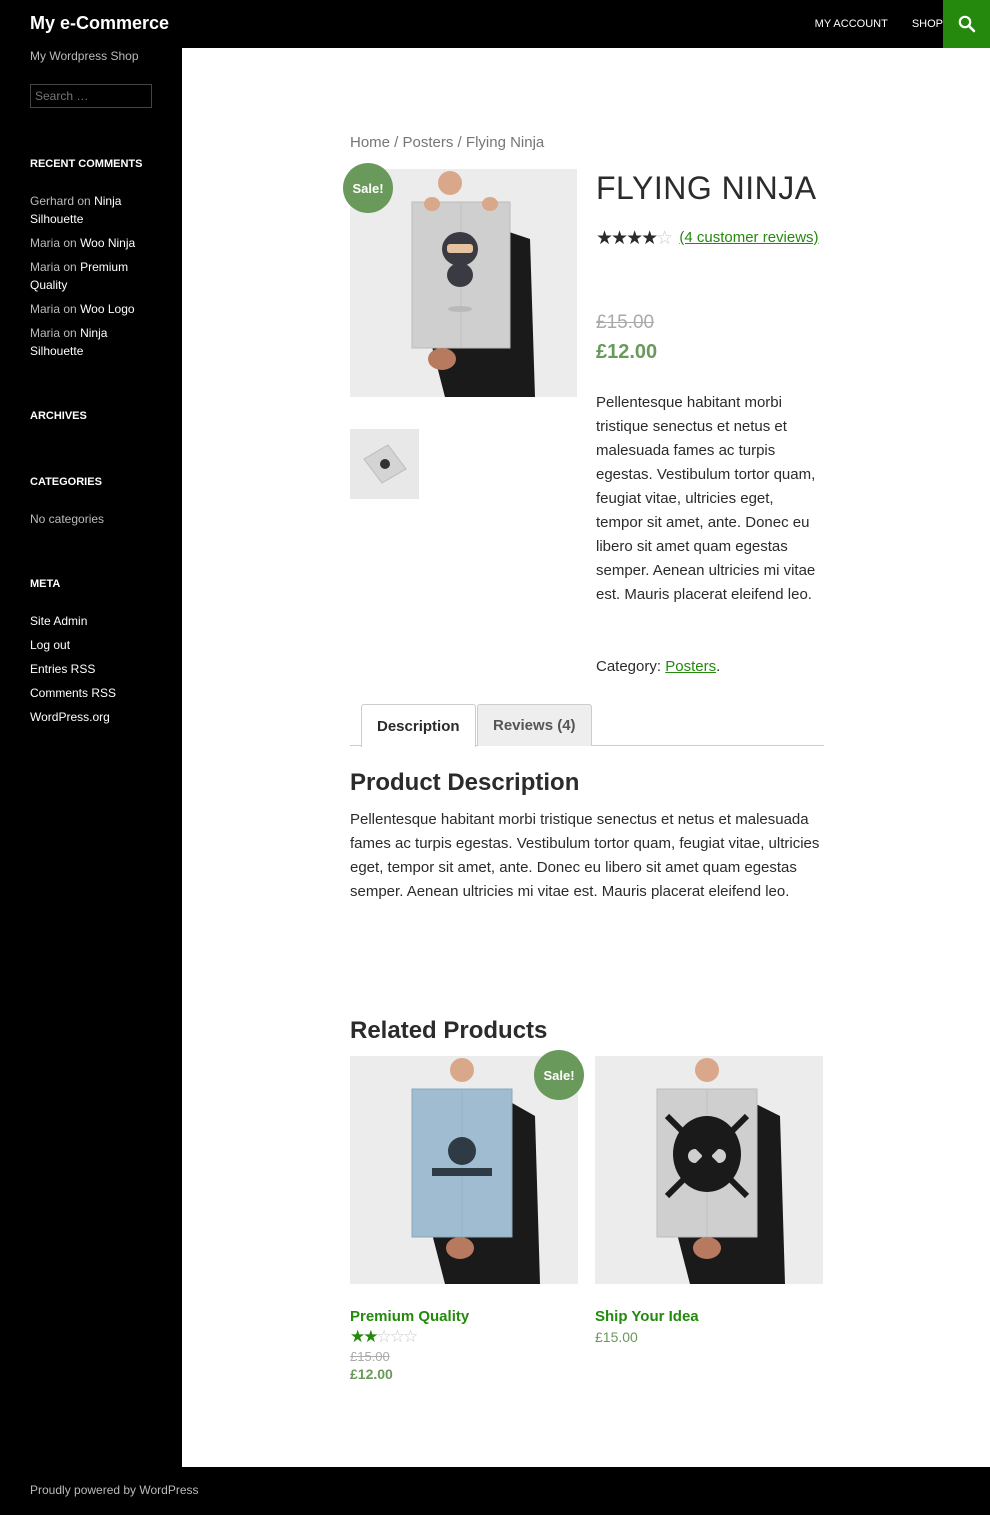  Describe the element at coordinates (45, 584) in the screenshot. I see `meta-title: META` at that location.